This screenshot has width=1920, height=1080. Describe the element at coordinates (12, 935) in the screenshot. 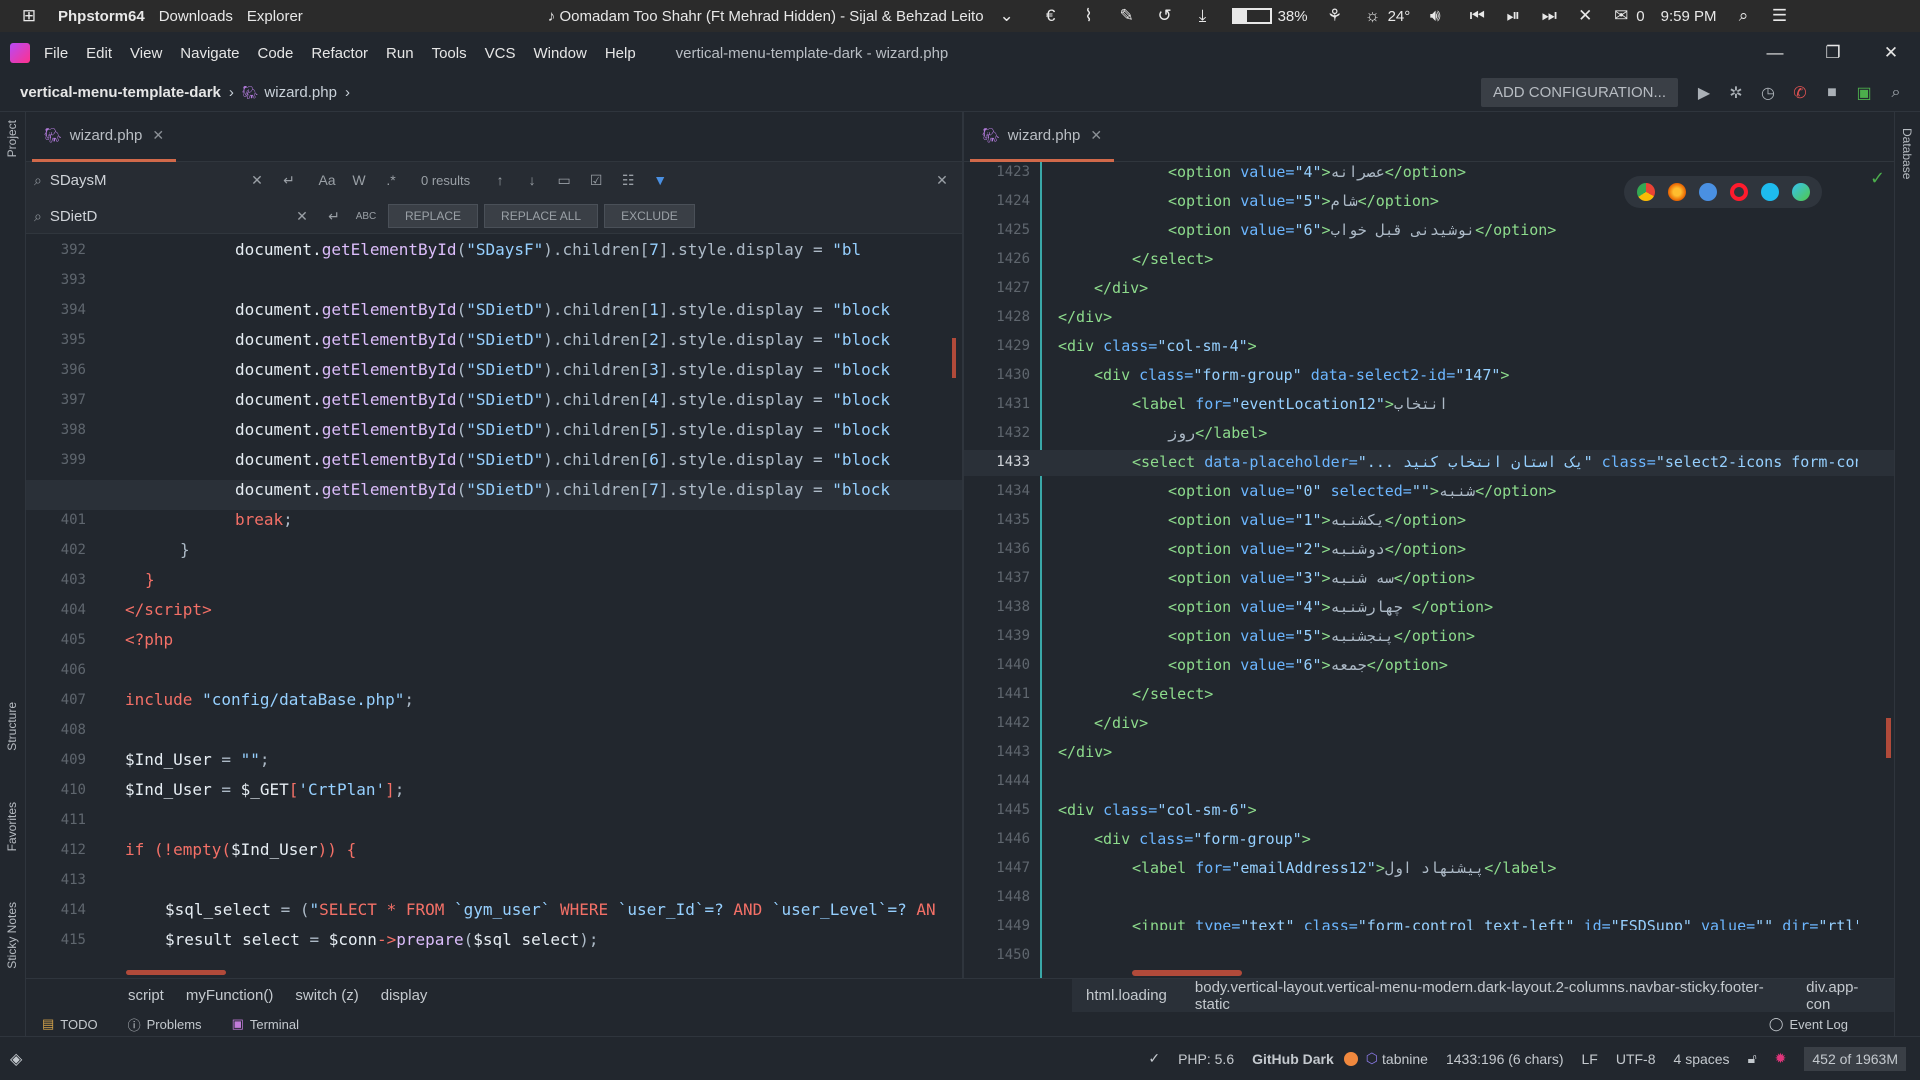

I see `sticky-notes-tool-button: Sticky Notes` at that location.